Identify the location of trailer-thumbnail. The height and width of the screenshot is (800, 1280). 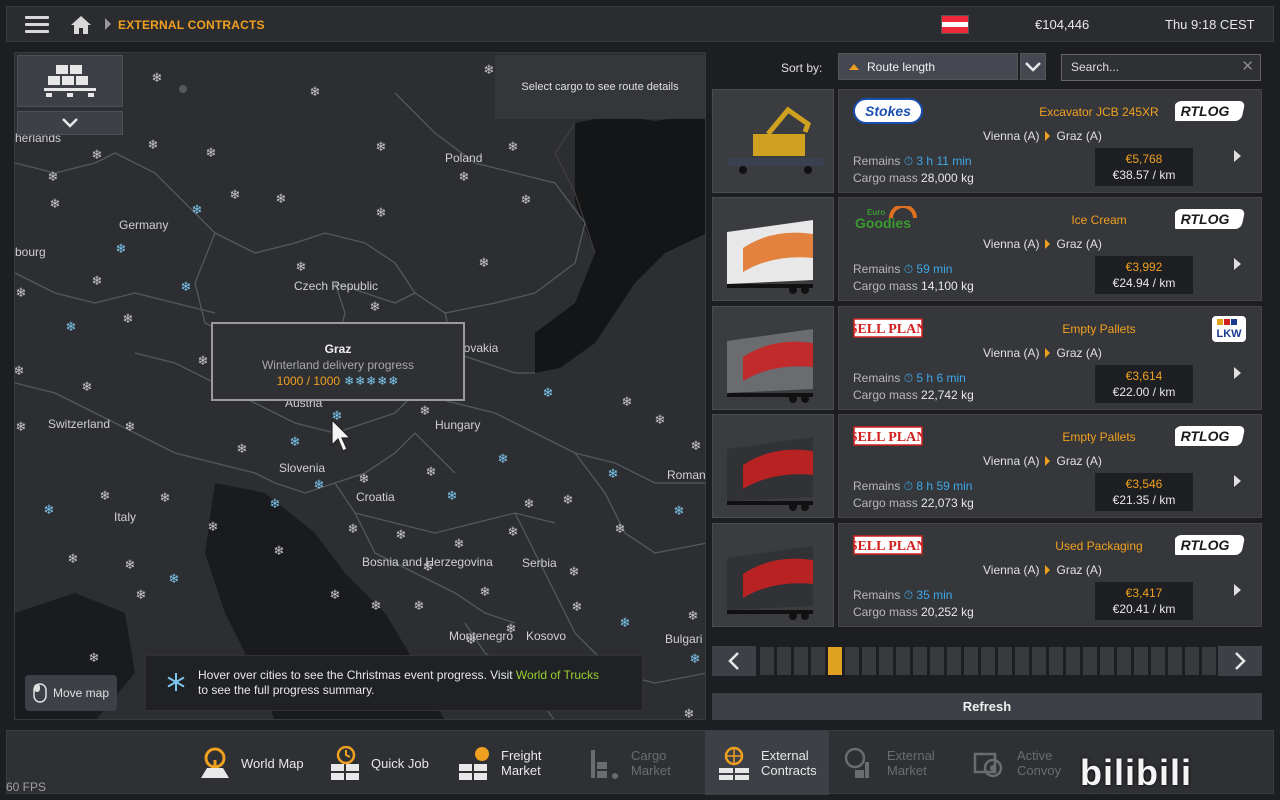
(773, 466).